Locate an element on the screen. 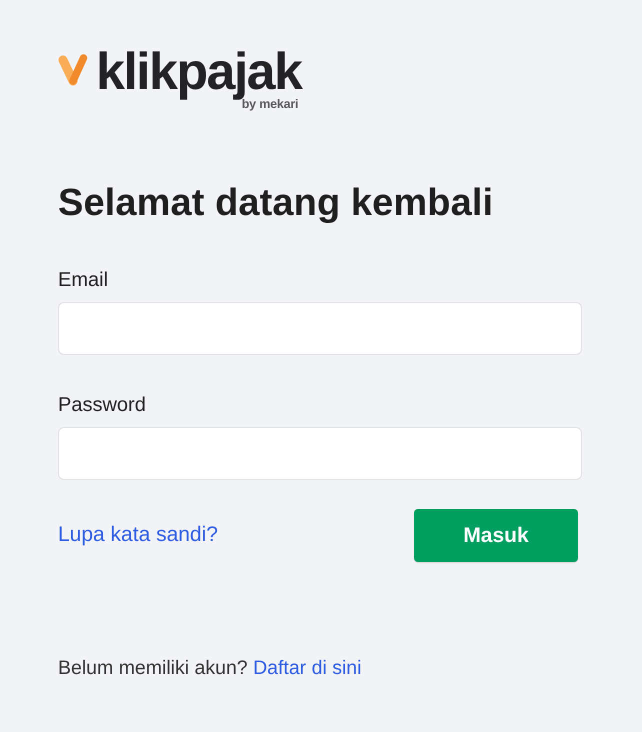 Image resolution: width=642 pixels, height=732 pixels. forgot-password-link: Lupa kata sandi? is located at coordinates (138, 535).